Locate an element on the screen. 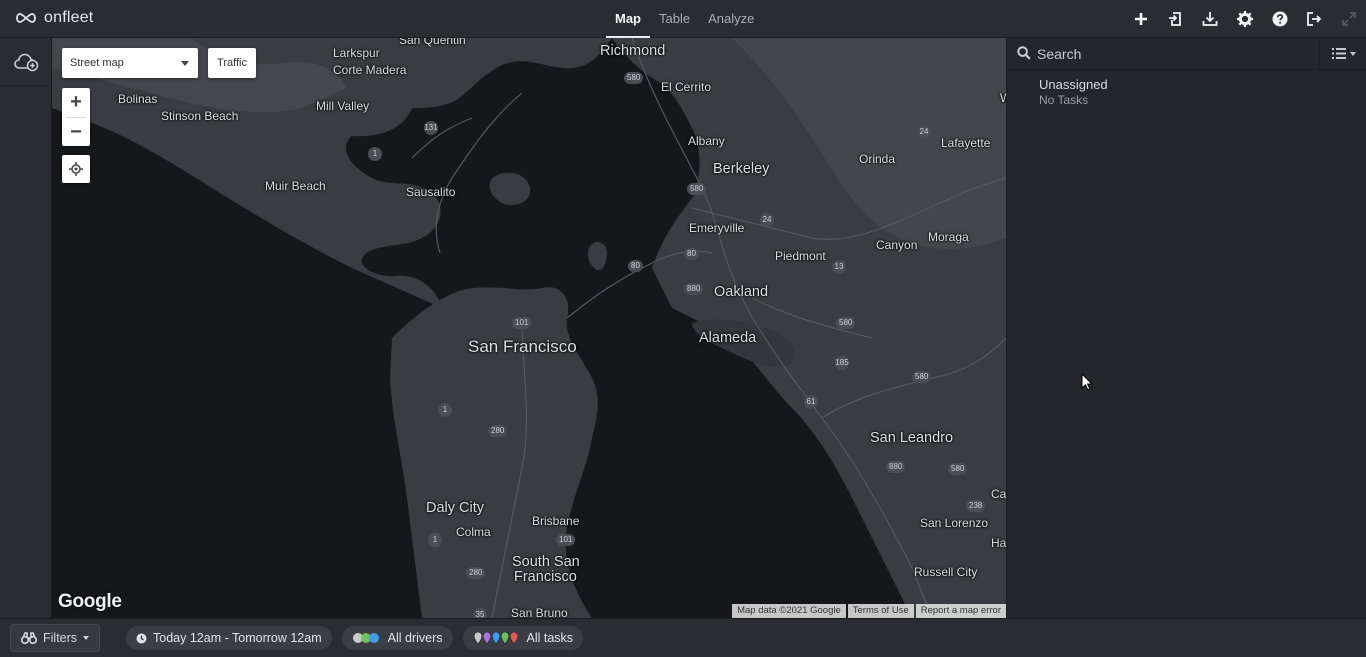 The image size is (1366, 657). mouse-cursor-icon is located at coordinates (1087, 382).